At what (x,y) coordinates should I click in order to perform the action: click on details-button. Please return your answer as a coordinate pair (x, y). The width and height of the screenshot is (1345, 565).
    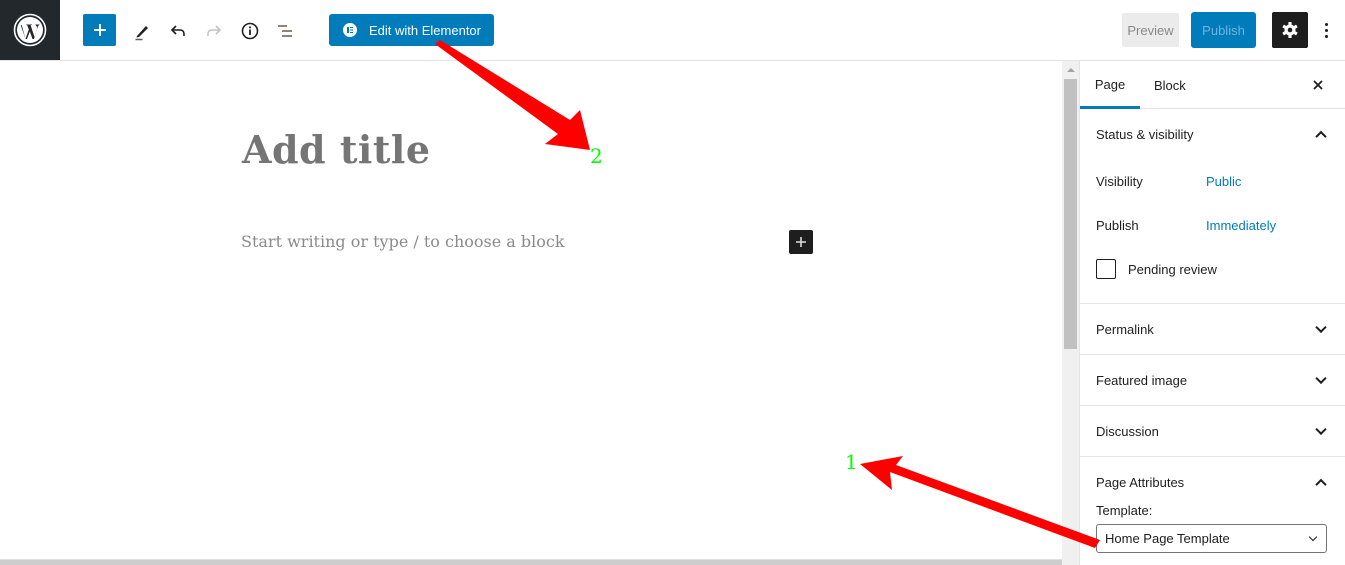
    Looking at the image, I should click on (249, 30).